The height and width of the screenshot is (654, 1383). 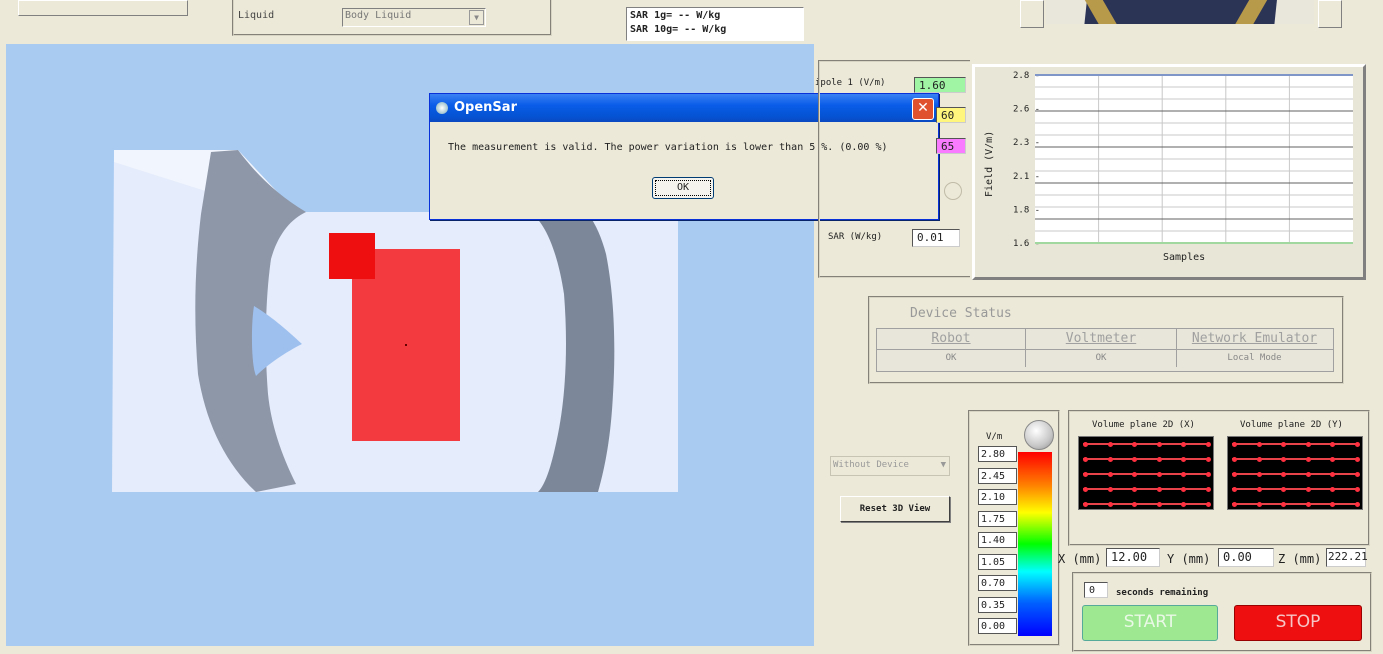 What do you see at coordinates (1150, 623) in the screenshot?
I see `start-button: START` at bounding box center [1150, 623].